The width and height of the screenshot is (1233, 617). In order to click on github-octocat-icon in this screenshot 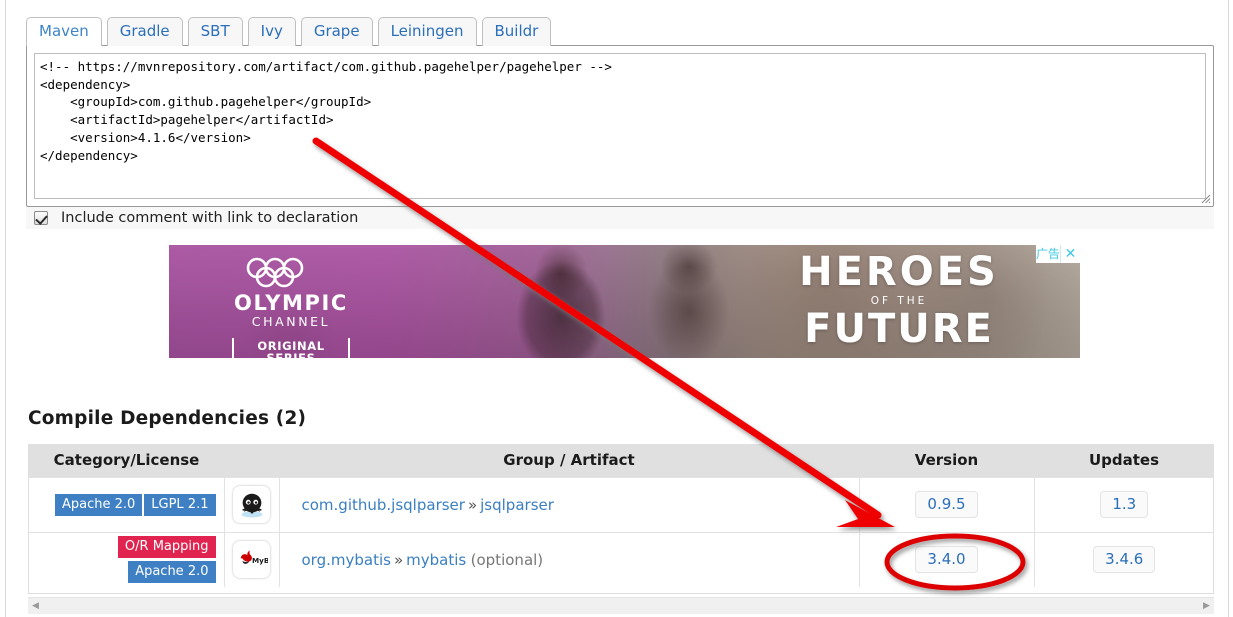, I will do `click(251, 505)`.